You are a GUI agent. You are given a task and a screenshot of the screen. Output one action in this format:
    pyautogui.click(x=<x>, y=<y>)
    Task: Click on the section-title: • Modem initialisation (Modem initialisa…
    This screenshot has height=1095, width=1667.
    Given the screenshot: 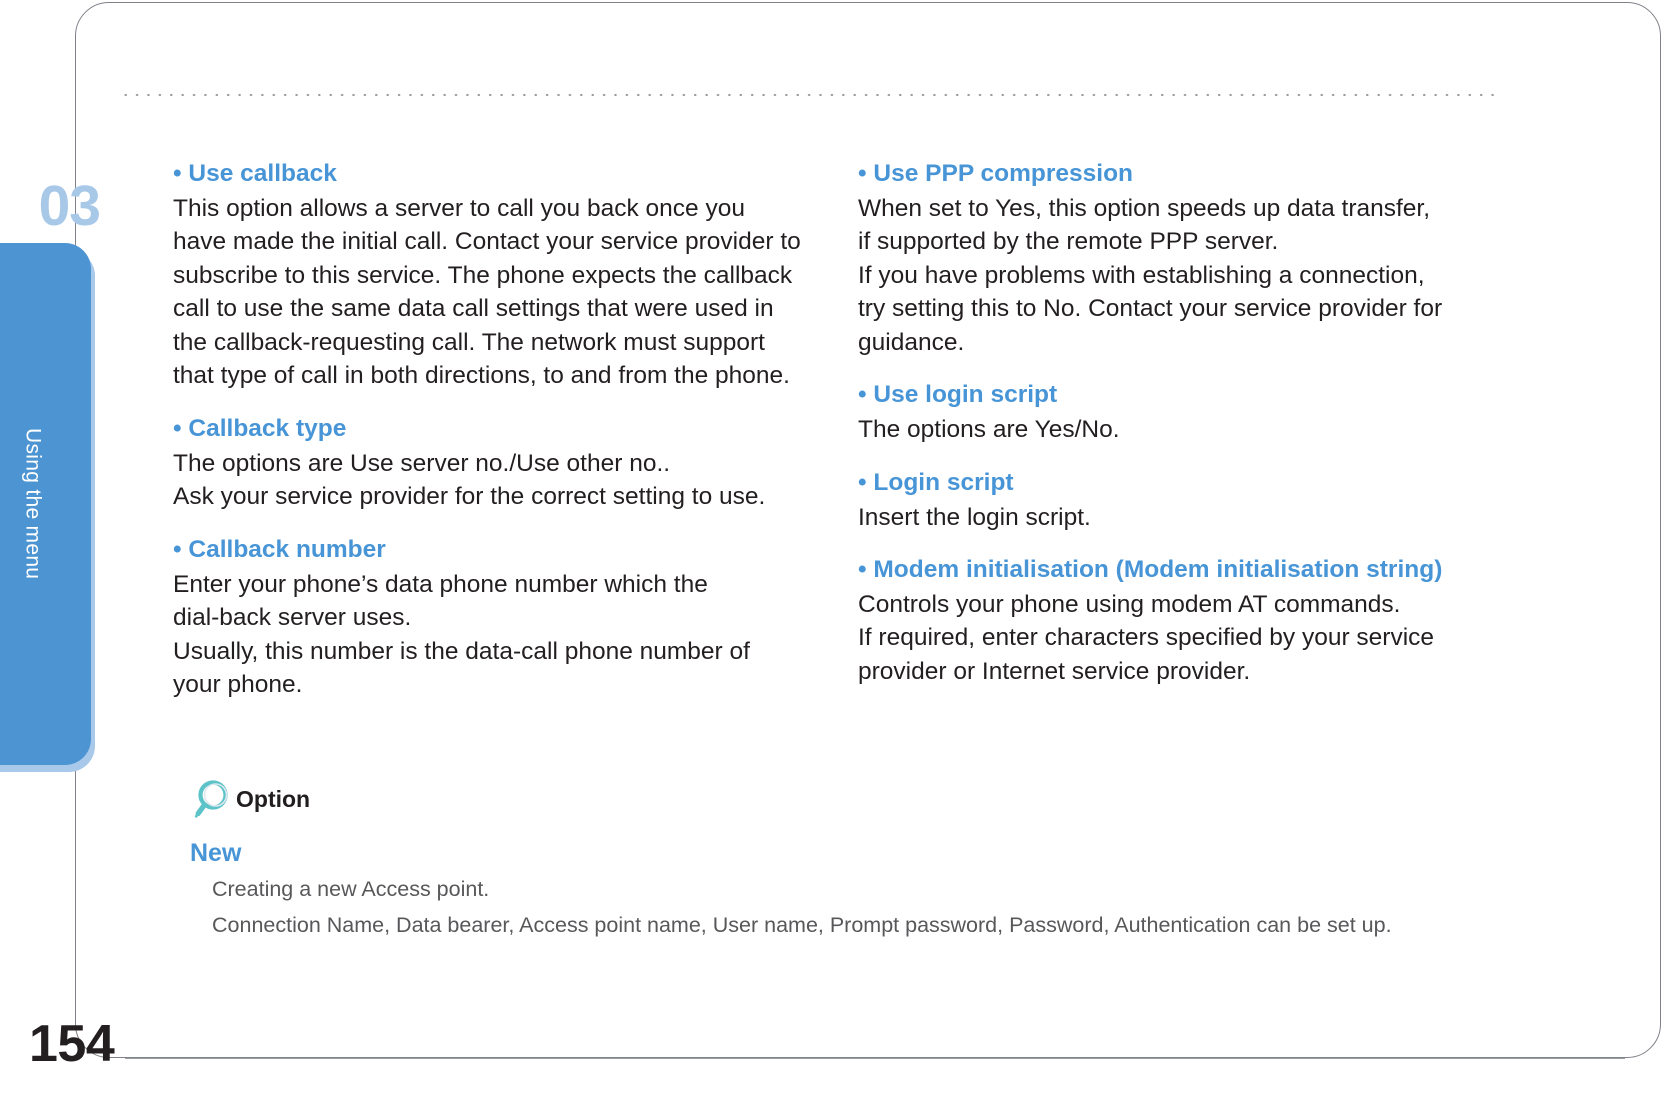 What is the action you would take?
    pyautogui.click(x=1150, y=570)
    